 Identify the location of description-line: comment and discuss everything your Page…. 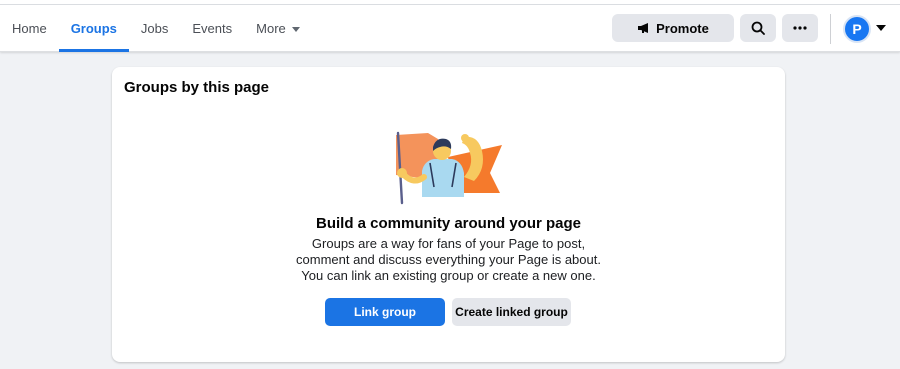
(448, 259).